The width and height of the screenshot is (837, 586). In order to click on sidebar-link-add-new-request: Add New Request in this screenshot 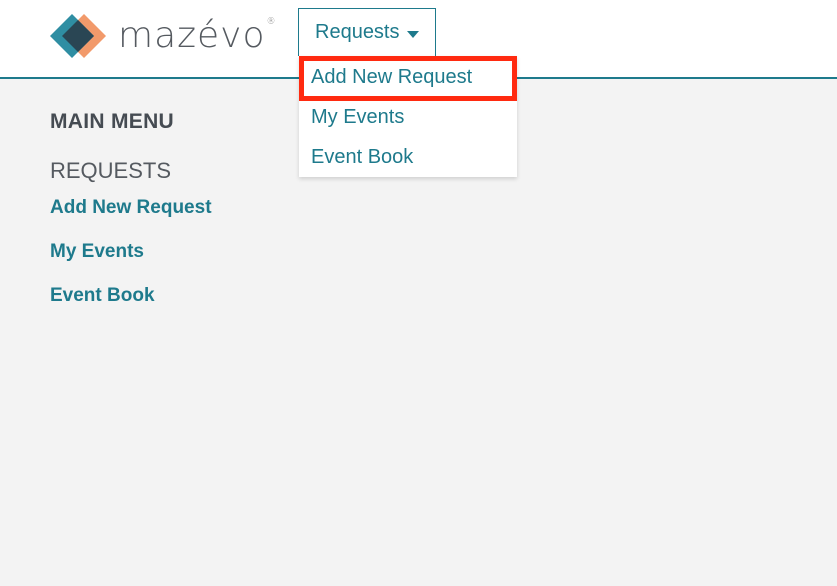, I will do `click(131, 208)`.